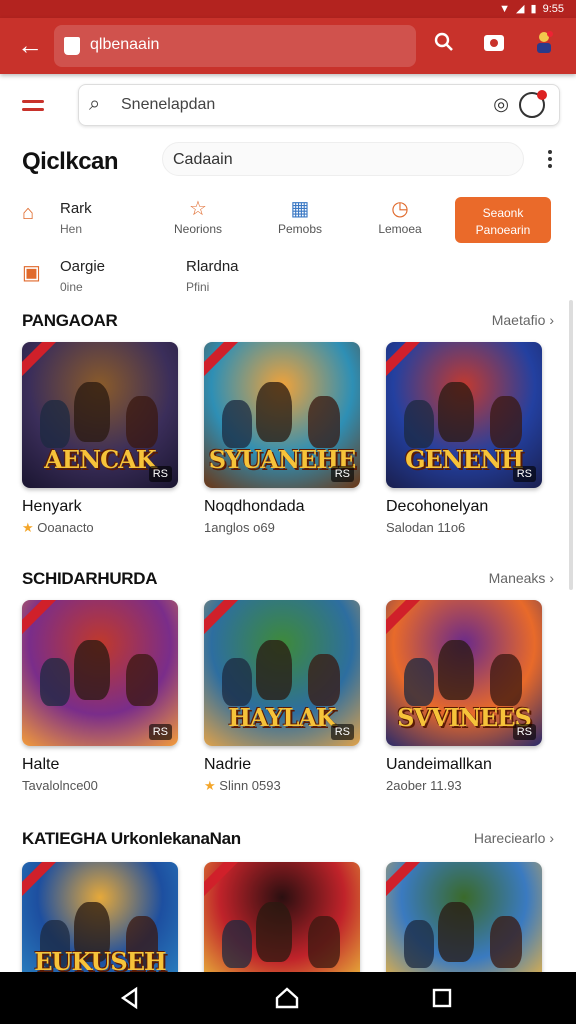 This screenshot has height=1024, width=576. What do you see at coordinates (464, 415) in the screenshot?
I see `game-artwork: GENENH RS` at bounding box center [464, 415].